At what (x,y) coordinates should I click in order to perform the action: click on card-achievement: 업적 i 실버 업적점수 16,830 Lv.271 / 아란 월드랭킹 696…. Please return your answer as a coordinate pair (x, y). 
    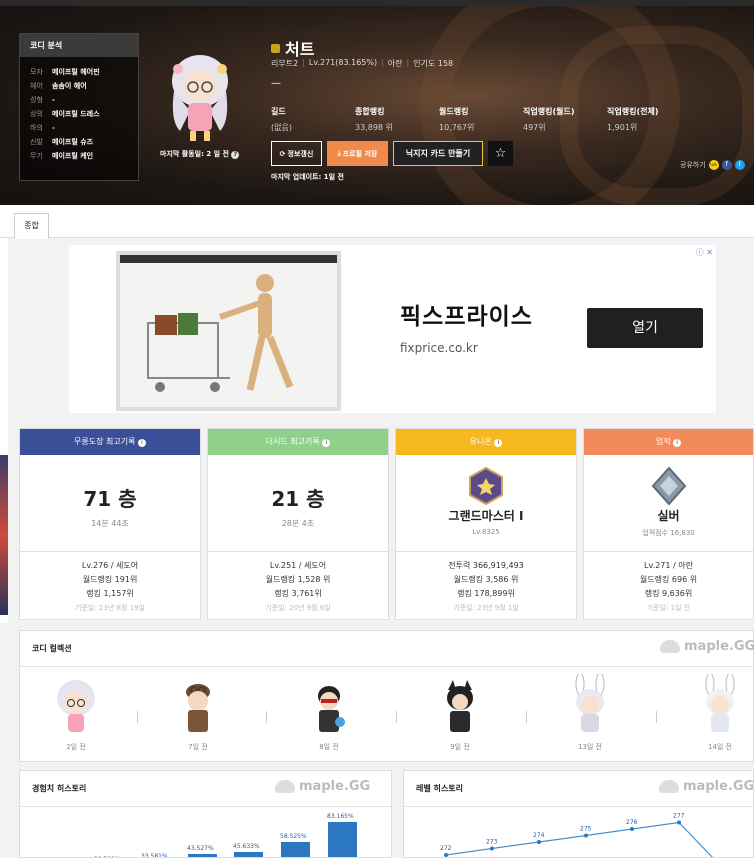
    Looking at the image, I should click on (668, 524).